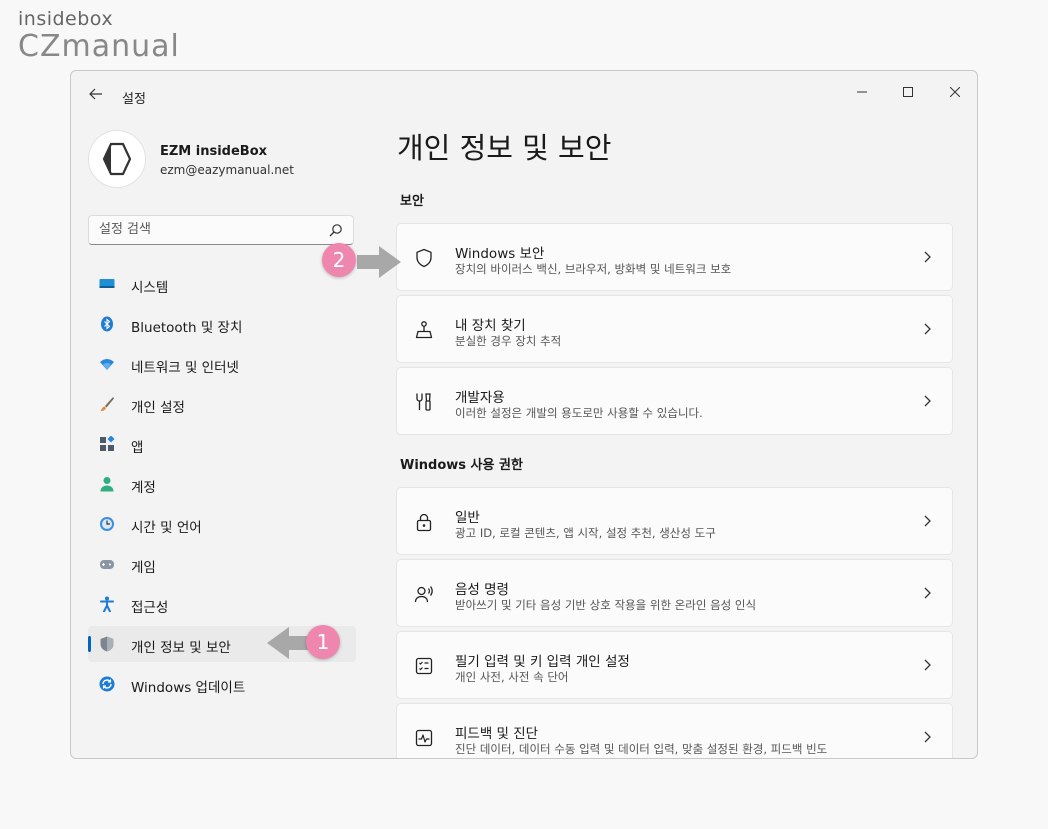 The height and width of the screenshot is (829, 1048). What do you see at coordinates (512, 677) in the screenshot?
I see `card-description: 개인 사전, 사전 속 단어` at bounding box center [512, 677].